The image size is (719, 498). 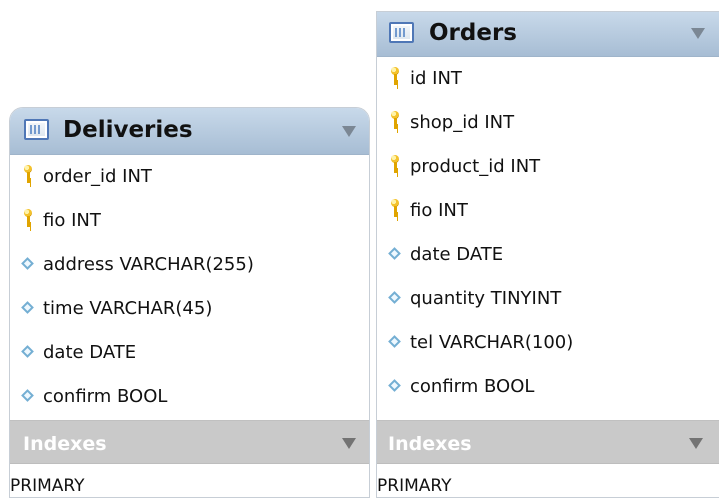 I want to click on orders-indexes-header: Indexes, so click(x=548, y=442).